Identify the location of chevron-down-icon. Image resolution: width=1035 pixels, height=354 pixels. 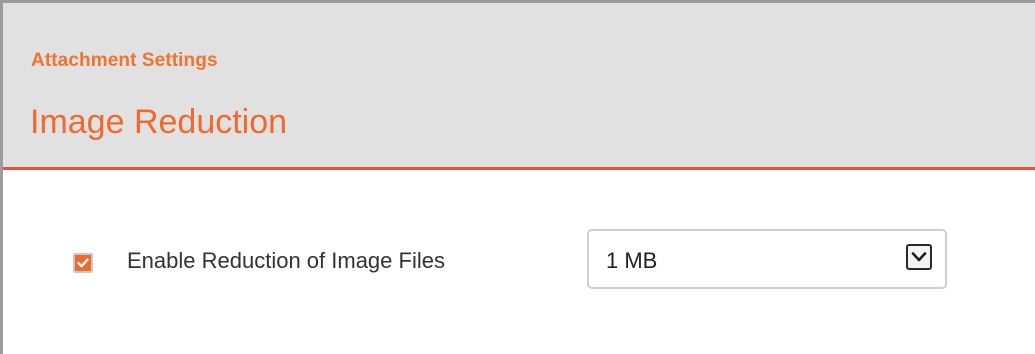
(919, 257).